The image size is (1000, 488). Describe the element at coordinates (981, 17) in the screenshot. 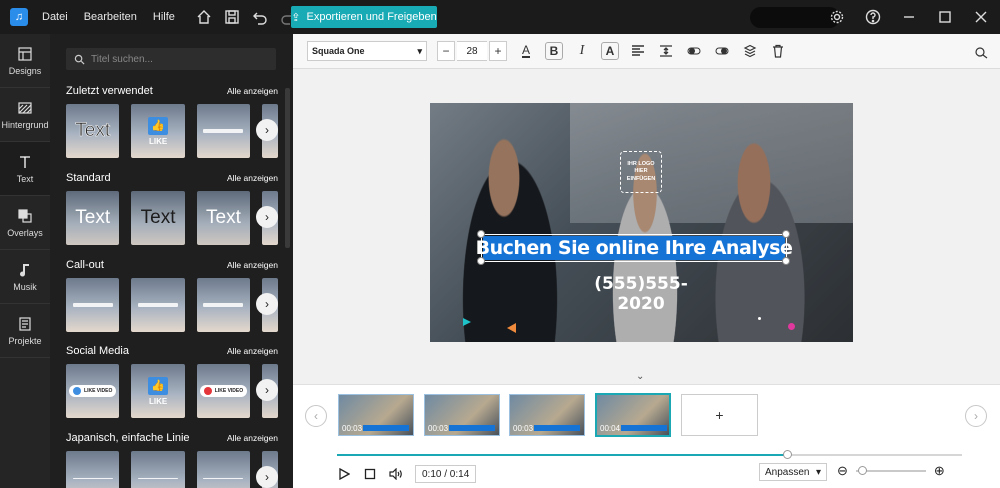

I see `close-icon` at that location.